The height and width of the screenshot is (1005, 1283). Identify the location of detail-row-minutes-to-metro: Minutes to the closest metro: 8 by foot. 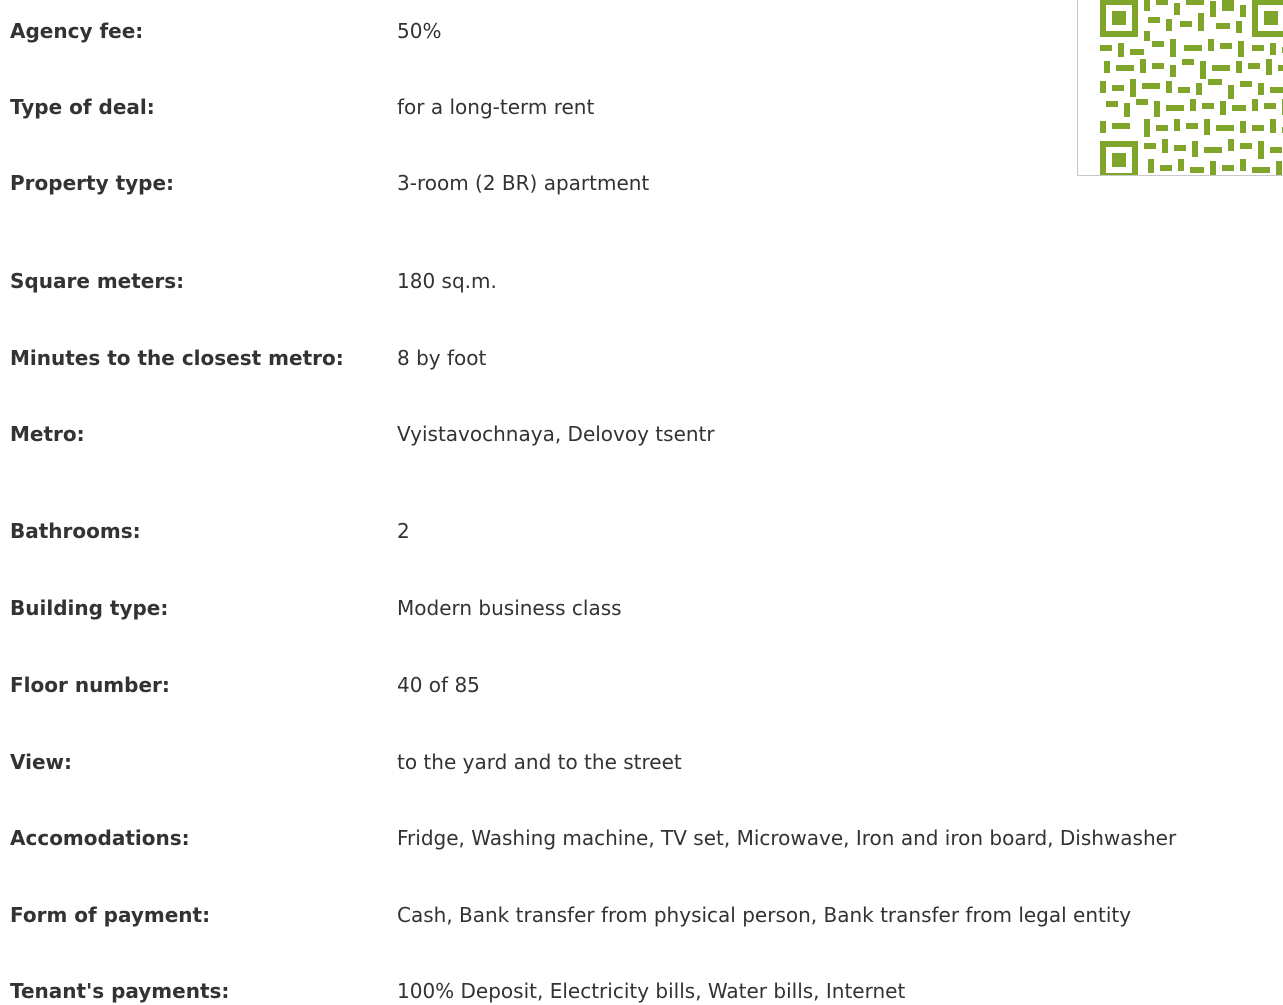
(646, 358).